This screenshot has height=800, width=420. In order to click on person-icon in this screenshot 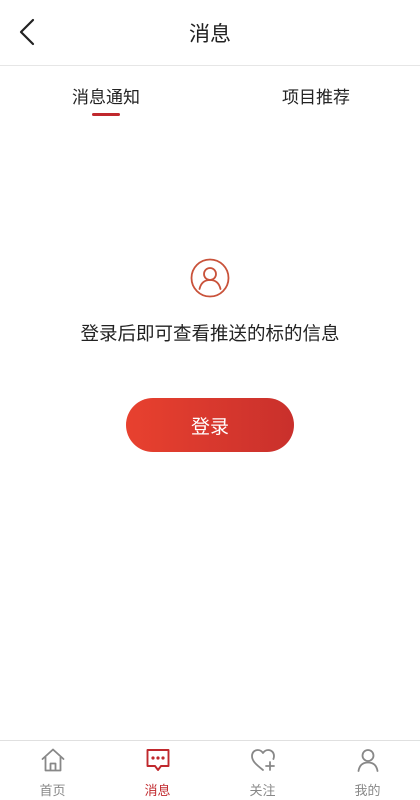, I will do `click(367, 760)`.